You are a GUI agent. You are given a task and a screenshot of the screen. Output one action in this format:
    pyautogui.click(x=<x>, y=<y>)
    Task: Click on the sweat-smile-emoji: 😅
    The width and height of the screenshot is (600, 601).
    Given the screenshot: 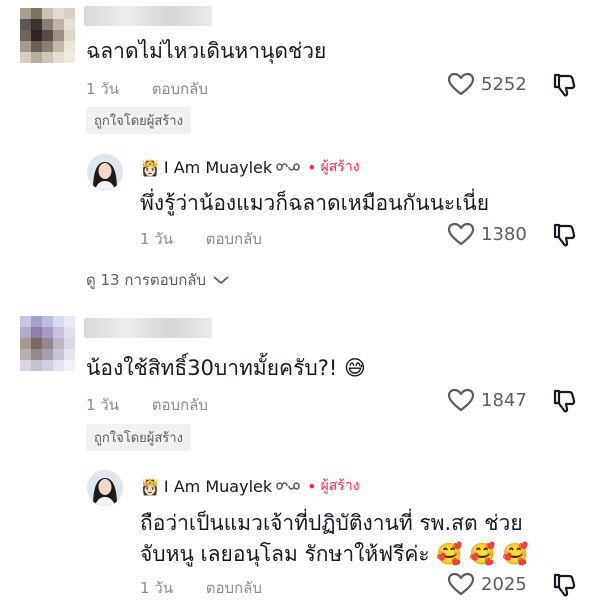 What is the action you would take?
    pyautogui.click(x=354, y=368)
    